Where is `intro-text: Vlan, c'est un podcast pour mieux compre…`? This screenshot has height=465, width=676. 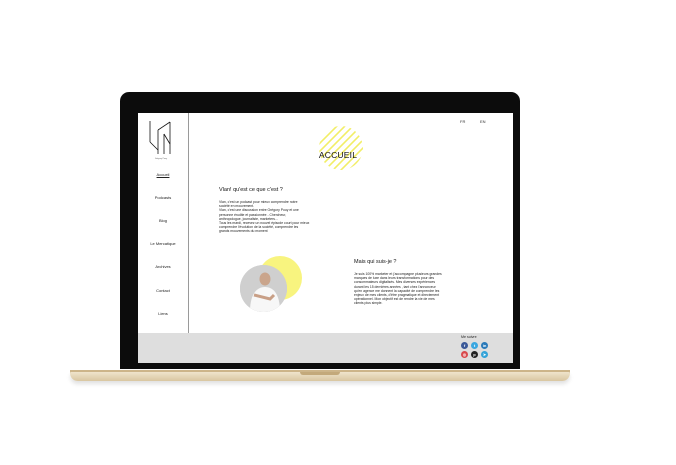
intro-text: Vlan, c'est un podcast pour mieux compre… is located at coordinates (274, 217).